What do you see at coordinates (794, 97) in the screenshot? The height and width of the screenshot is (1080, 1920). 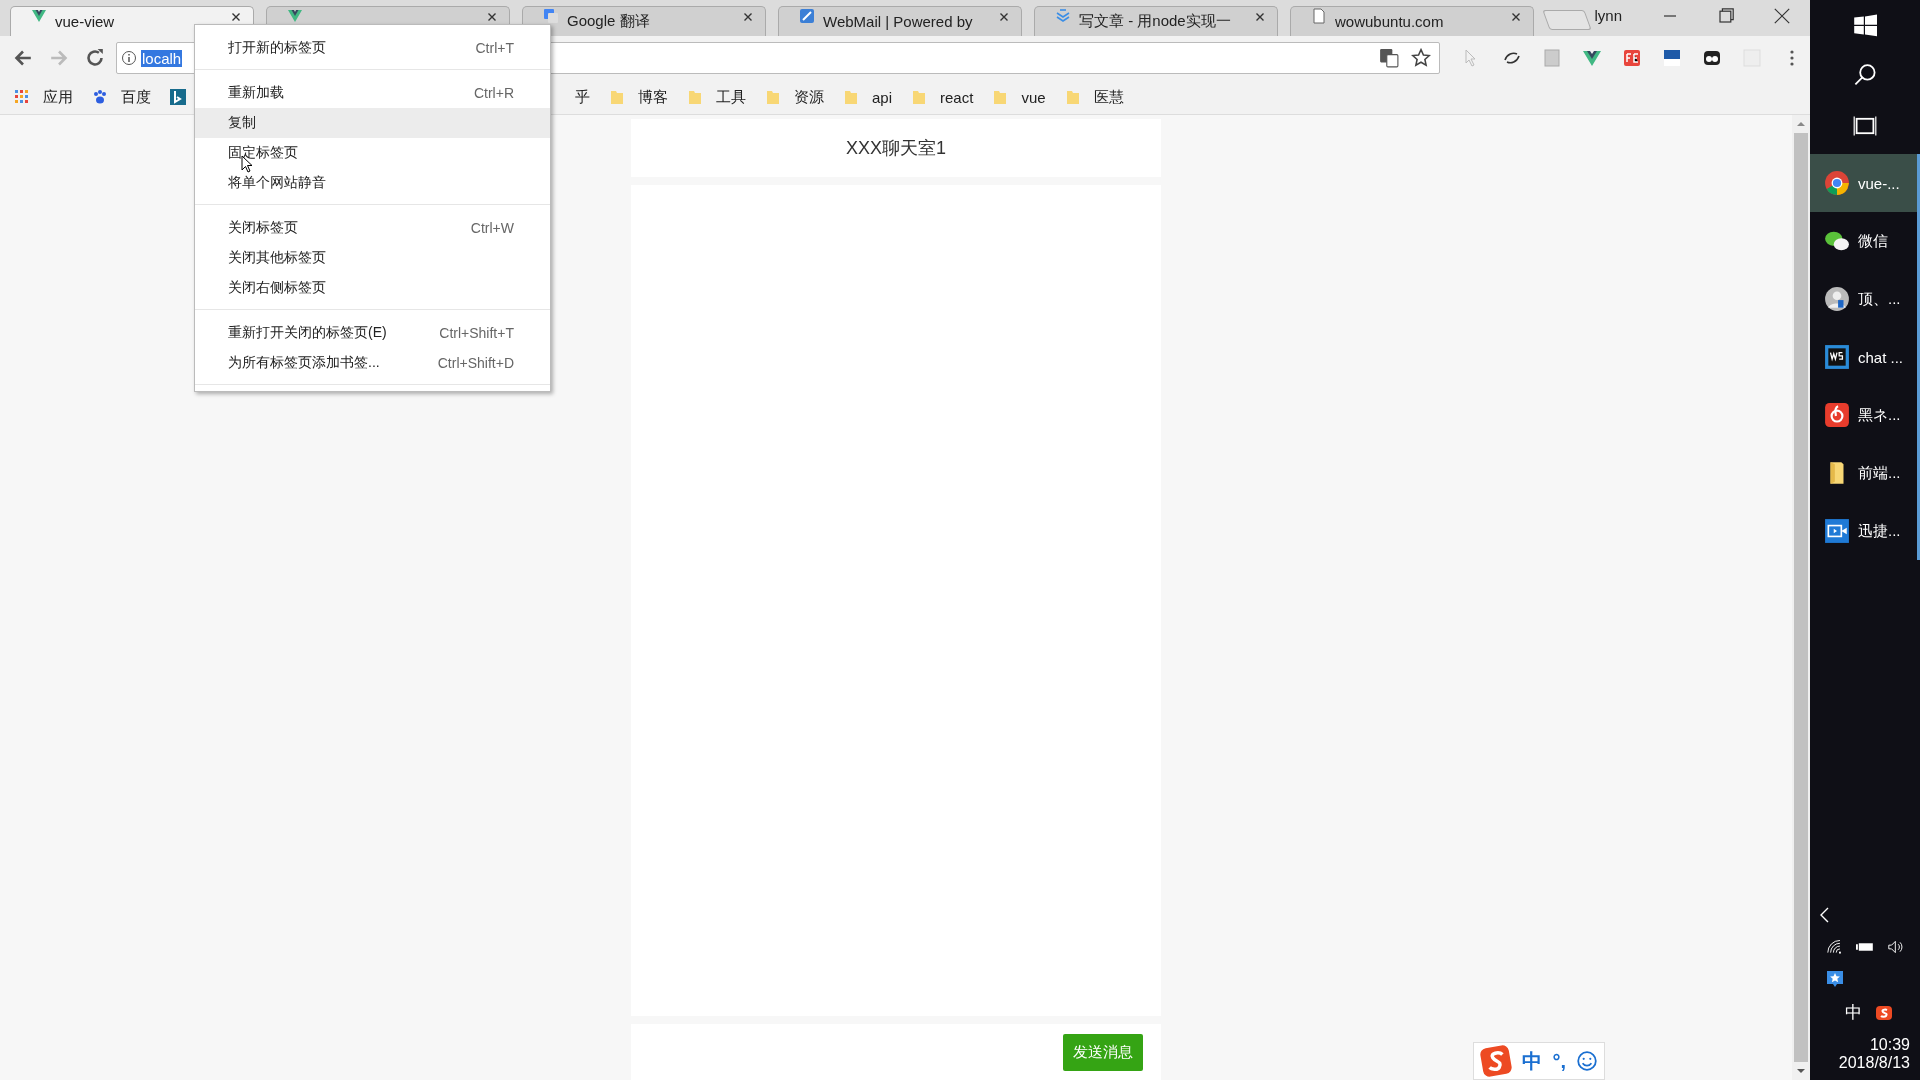 I see `bookmark: 资源` at bounding box center [794, 97].